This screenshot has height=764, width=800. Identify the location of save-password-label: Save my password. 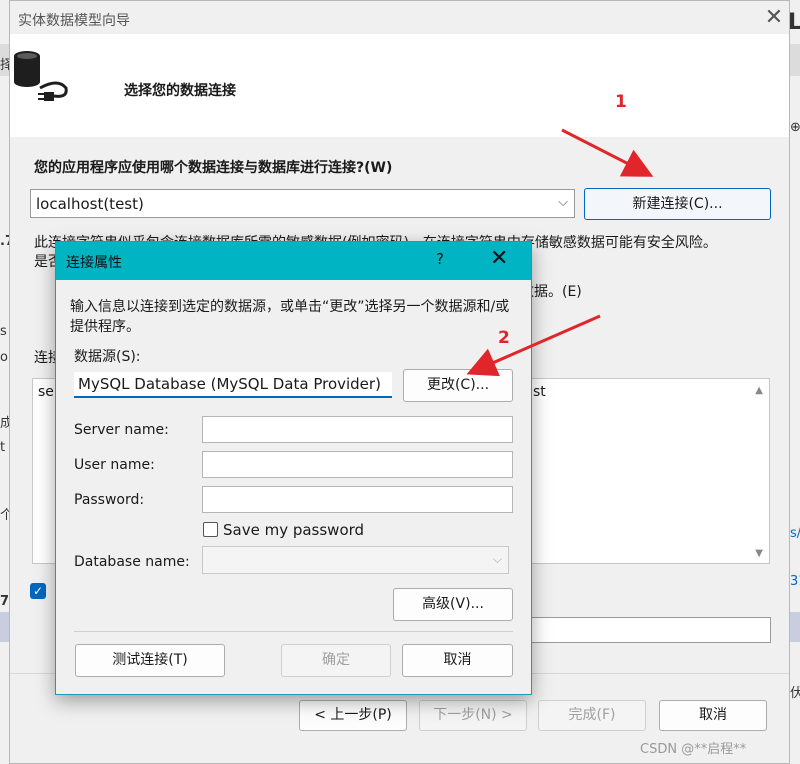
(293, 530).